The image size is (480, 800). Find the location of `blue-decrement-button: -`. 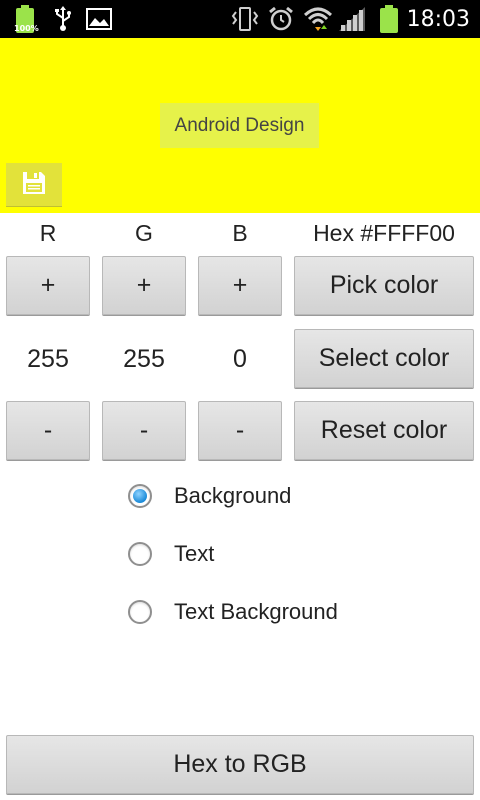

blue-decrement-button: - is located at coordinates (240, 430).